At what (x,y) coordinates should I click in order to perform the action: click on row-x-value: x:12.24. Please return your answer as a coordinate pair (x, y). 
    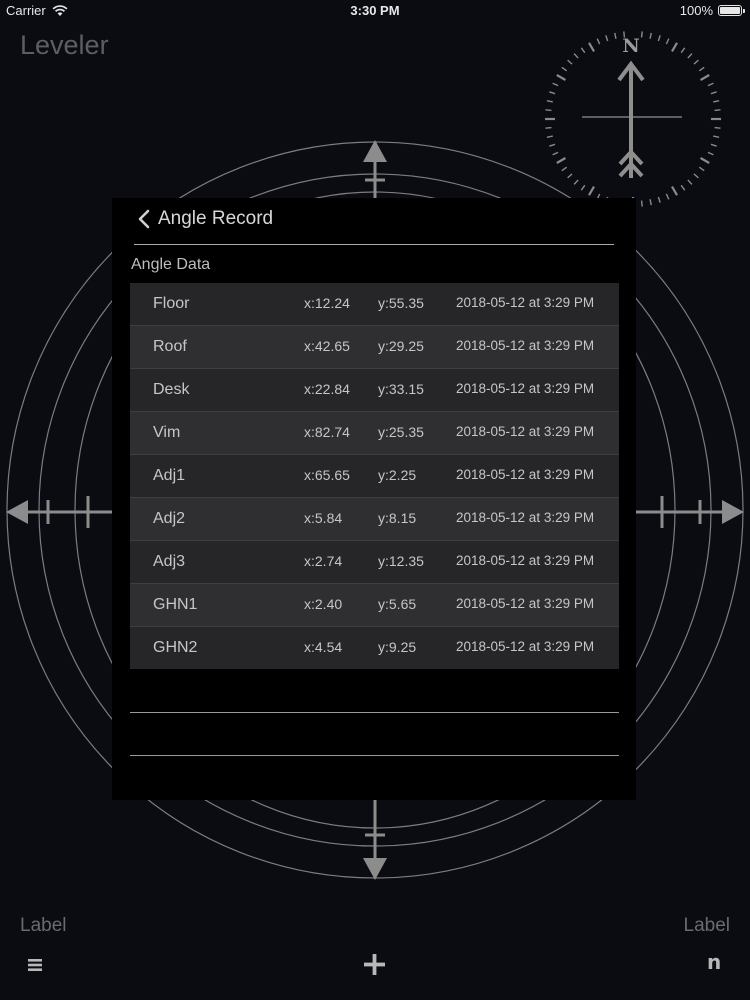
    Looking at the image, I should click on (327, 303).